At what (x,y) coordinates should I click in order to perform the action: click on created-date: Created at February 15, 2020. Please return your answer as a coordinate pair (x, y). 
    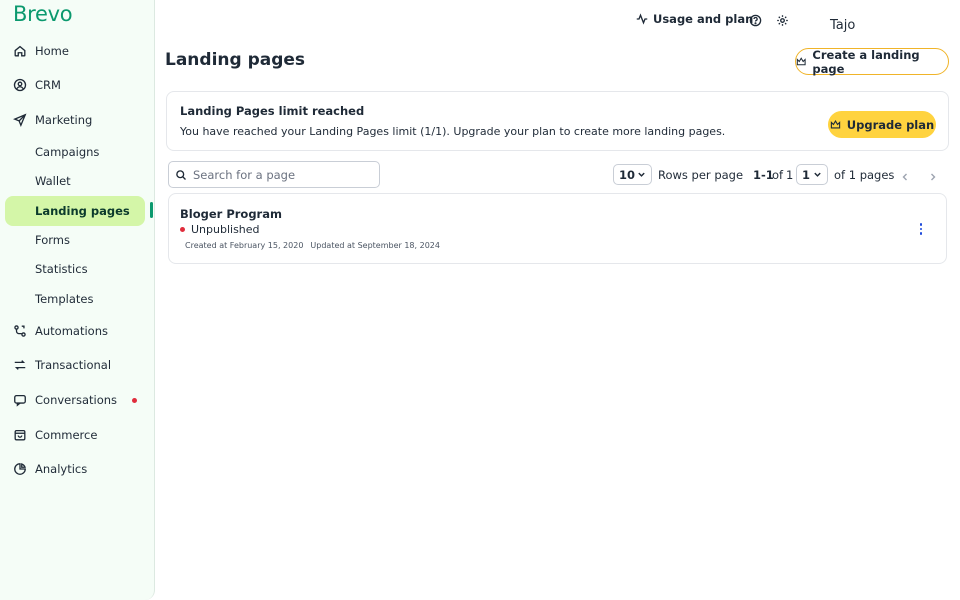
    Looking at the image, I should click on (244, 245).